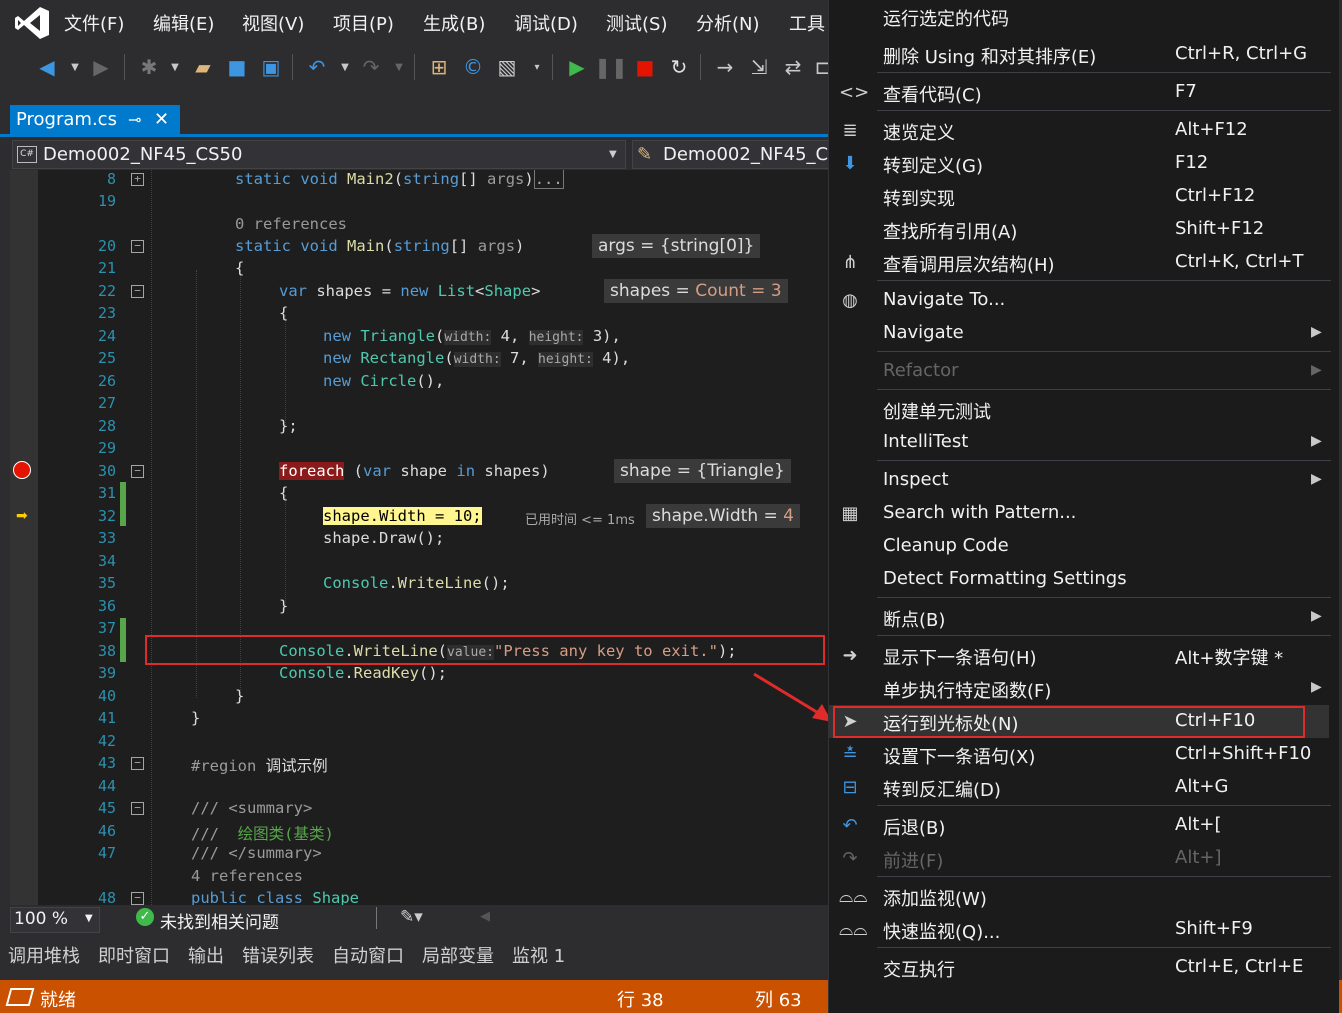 Image resolution: width=1342 pixels, height=1013 pixels. What do you see at coordinates (778, 999) in the screenshot?
I see `status-column: 列 63` at bounding box center [778, 999].